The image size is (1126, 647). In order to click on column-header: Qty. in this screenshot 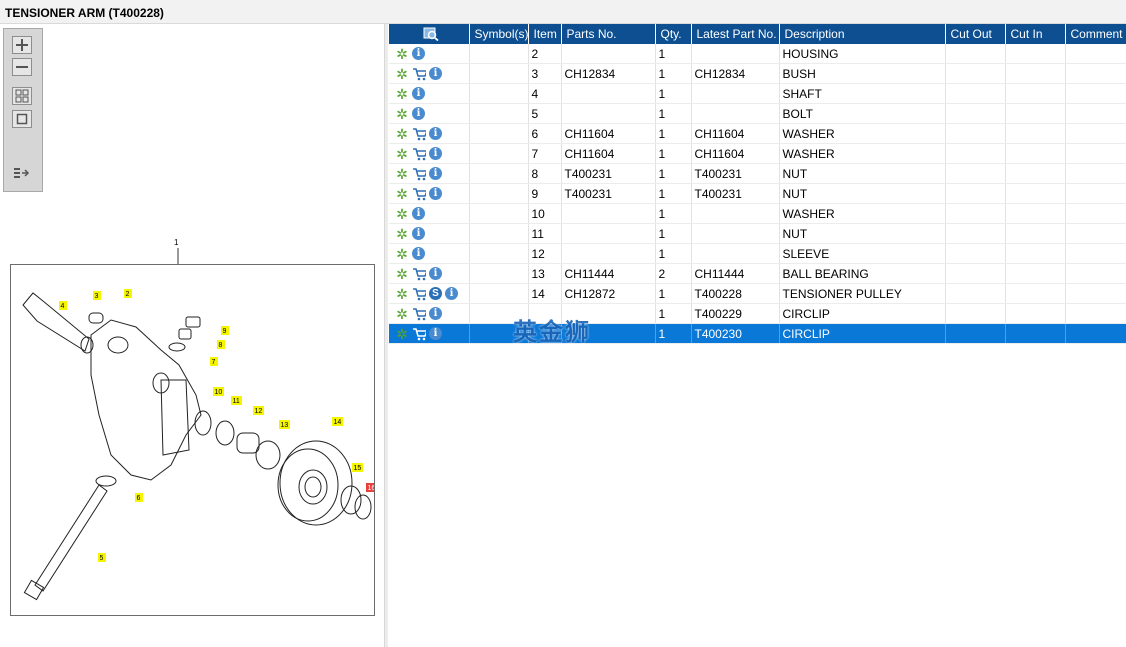, I will do `click(673, 34)`.